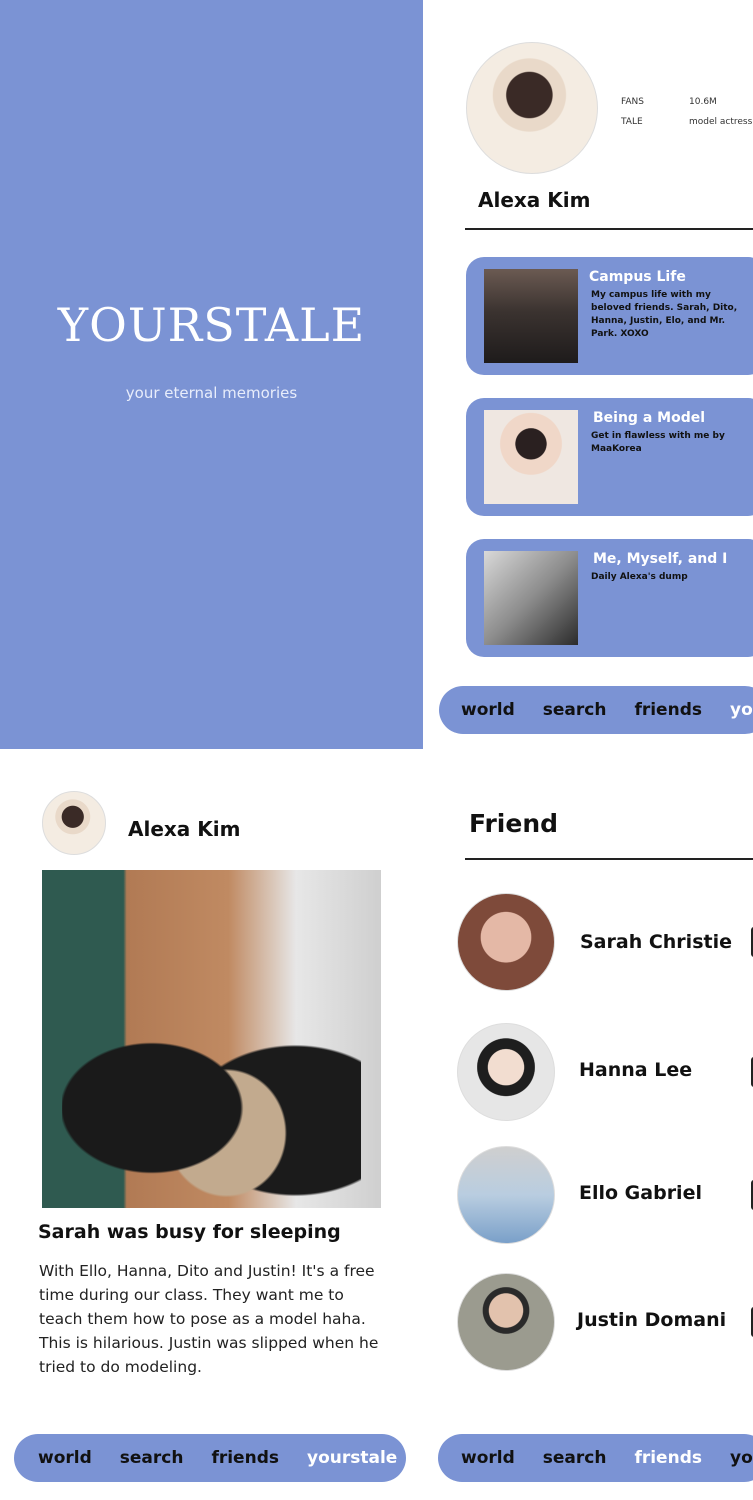 Image resolution: width=753 pixels, height=1500 pixels. I want to click on friend-row: Sarah Christie, so click(605, 943).